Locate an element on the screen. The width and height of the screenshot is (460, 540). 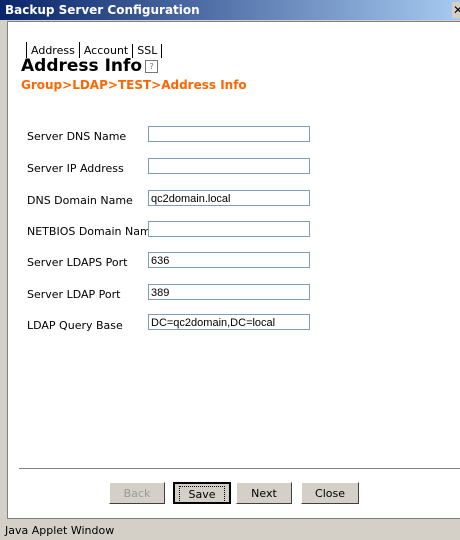
server-ldaps-port-label: Server LDAPS Port is located at coordinates (77, 262).